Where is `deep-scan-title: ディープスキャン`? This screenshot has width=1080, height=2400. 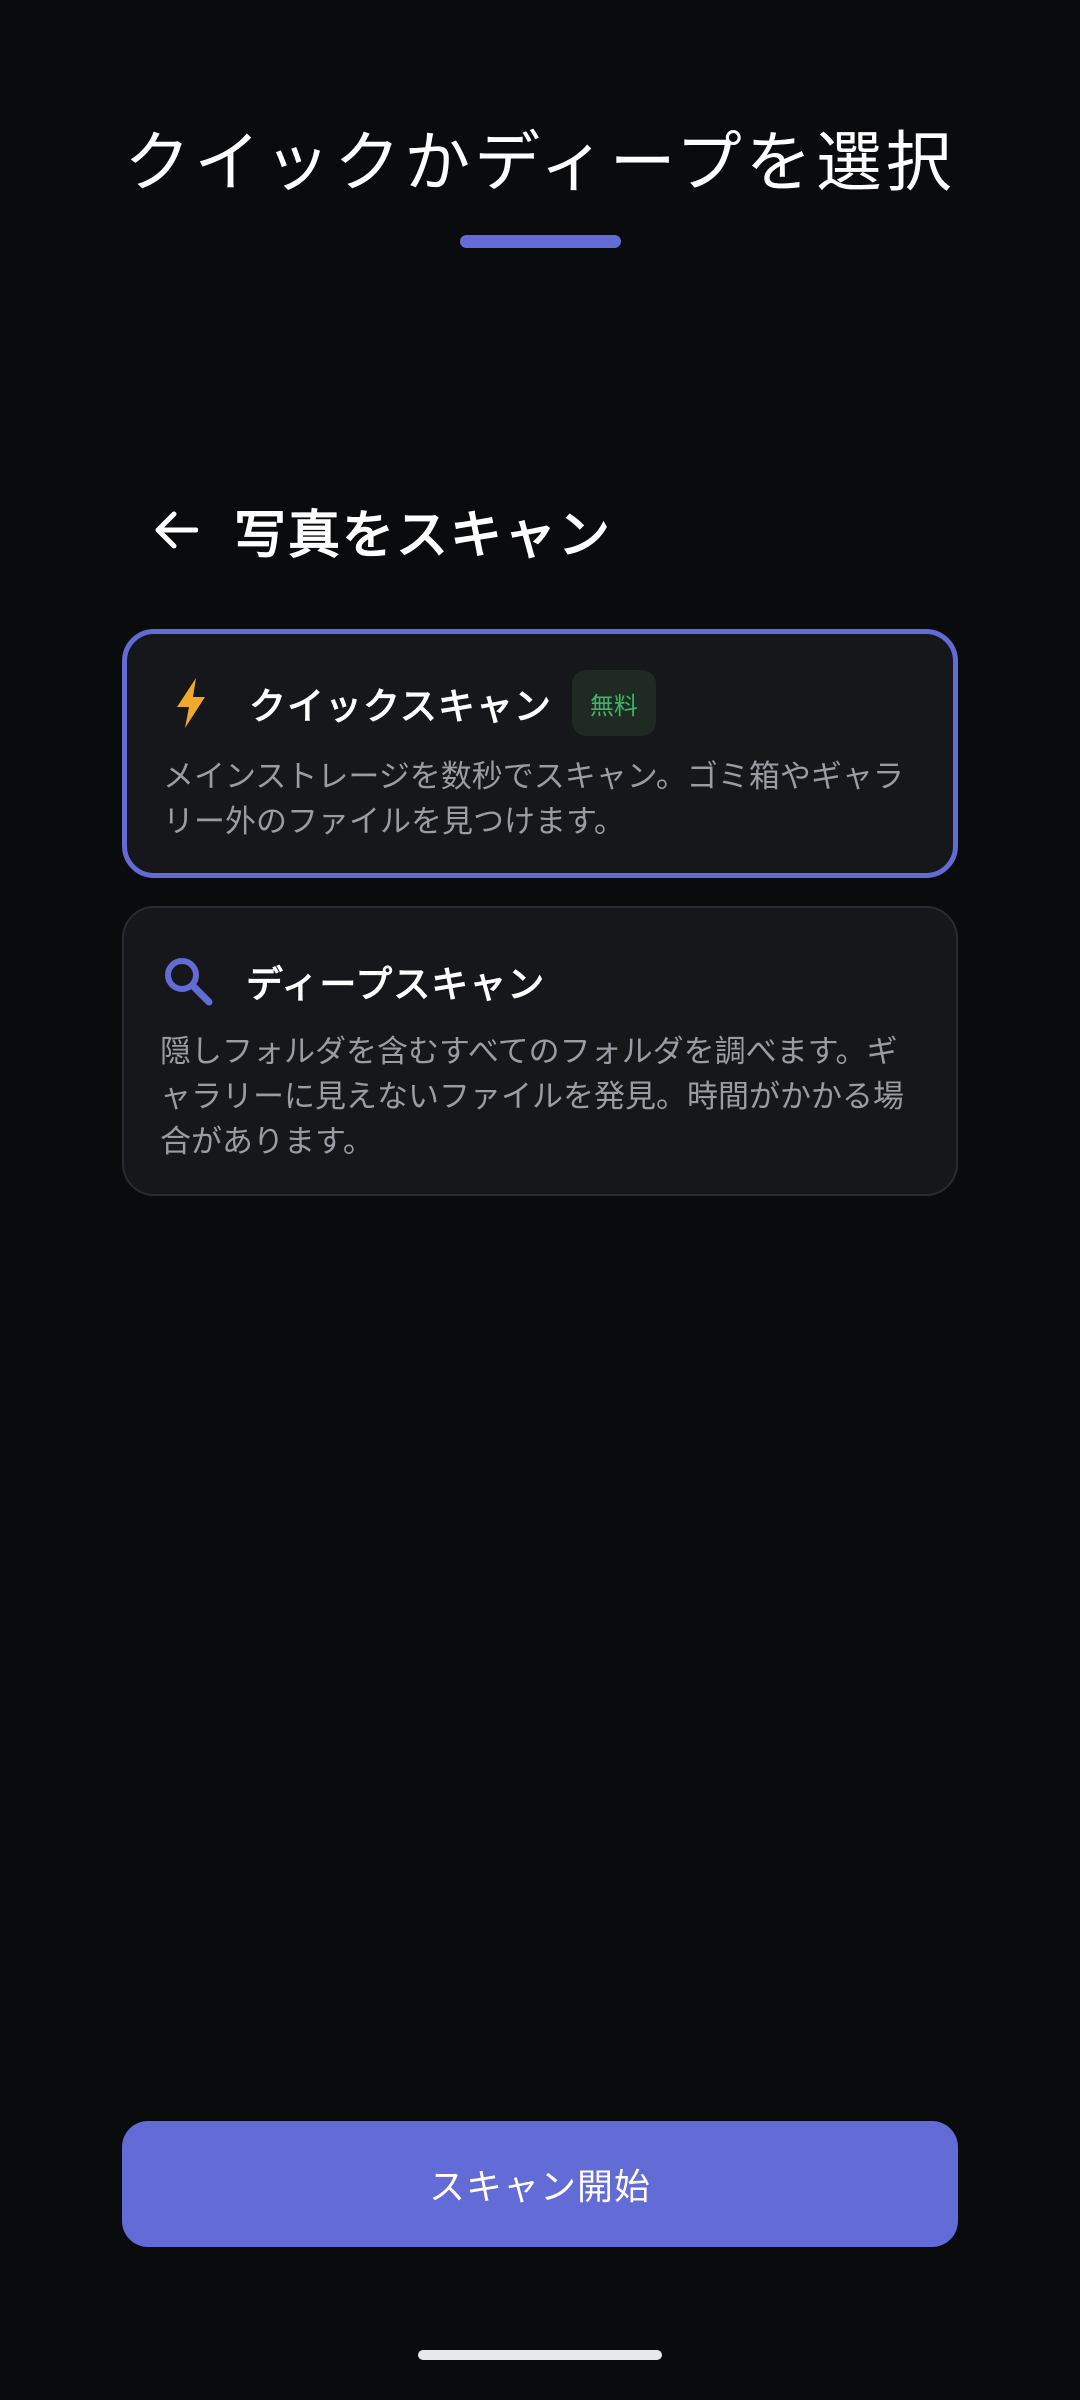 deep-scan-title: ディープスキャン is located at coordinates (396, 984).